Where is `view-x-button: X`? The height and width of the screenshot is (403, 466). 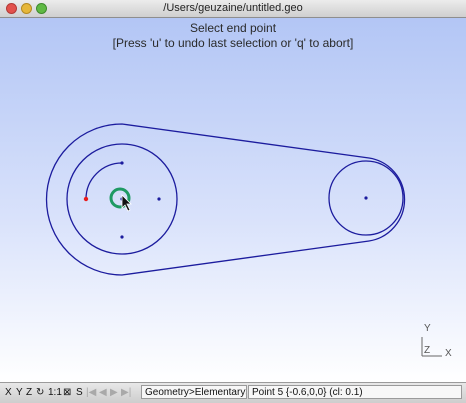
view-x-button: X is located at coordinates (8, 393).